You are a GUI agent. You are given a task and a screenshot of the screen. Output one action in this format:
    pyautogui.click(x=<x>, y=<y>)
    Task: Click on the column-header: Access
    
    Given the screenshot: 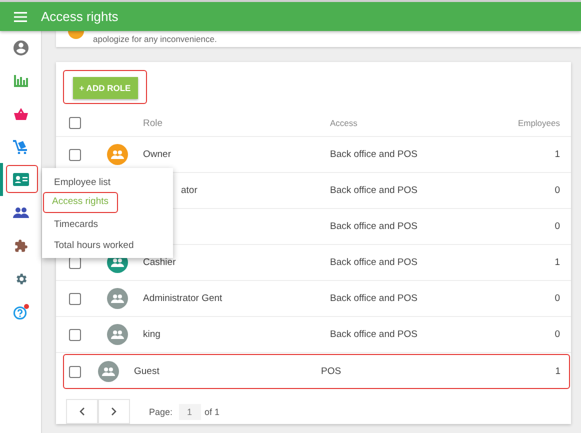 What is the action you would take?
    pyautogui.click(x=344, y=123)
    